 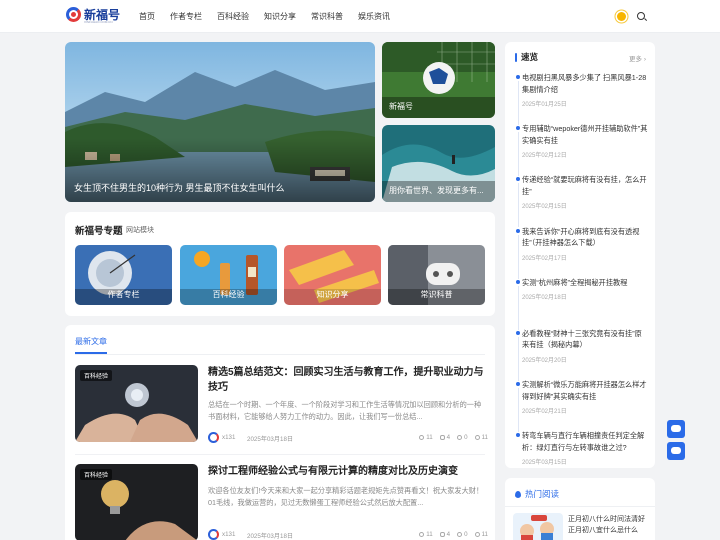 What do you see at coordinates (123, 275) in the screenshot?
I see `topic-card-author: 作者专栏` at bounding box center [123, 275].